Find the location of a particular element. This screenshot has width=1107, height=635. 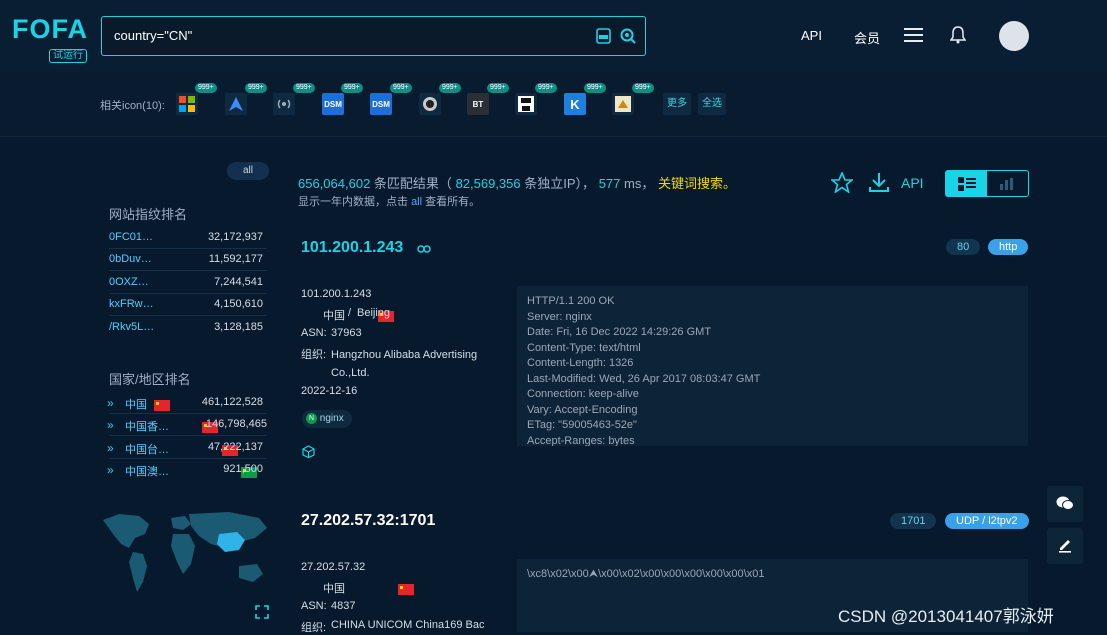

banner-line: Accept-Ranges: bytes is located at coordinates (581, 440).